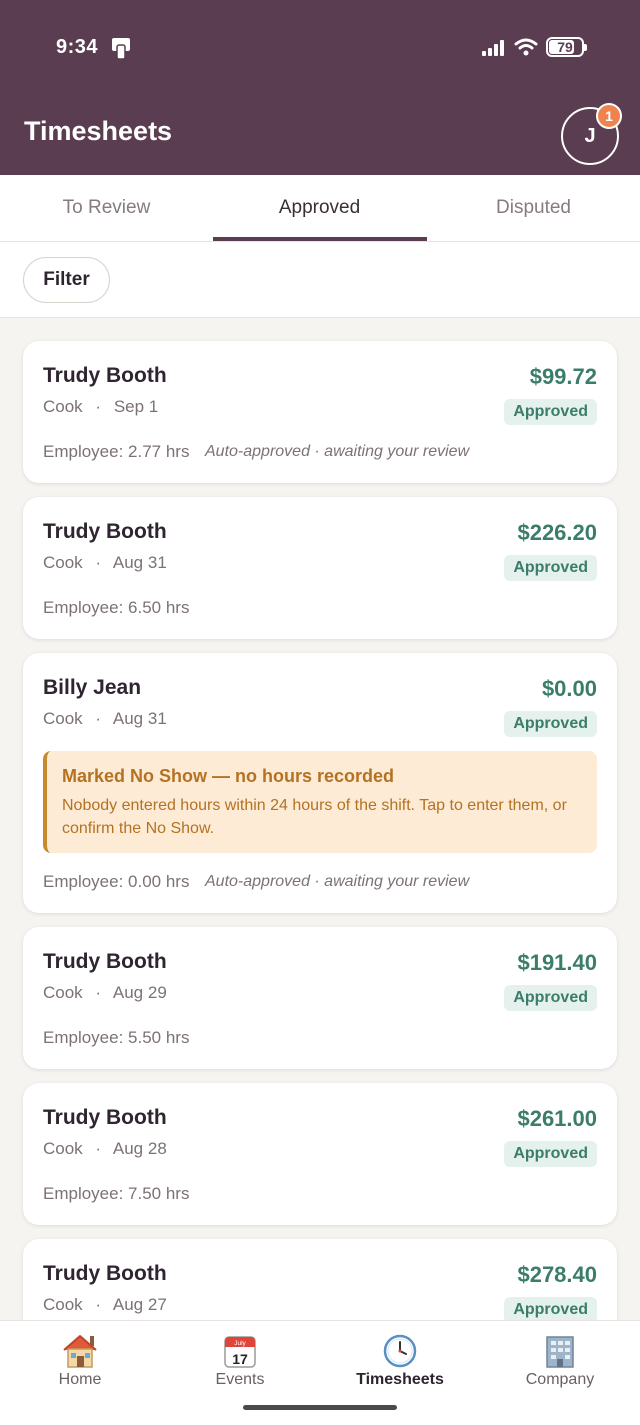 This screenshot has height=1425, width=640. Describe the element at coordinates (139, 992) in the screenshot. I see `shift-date: Aug 29` at that location.